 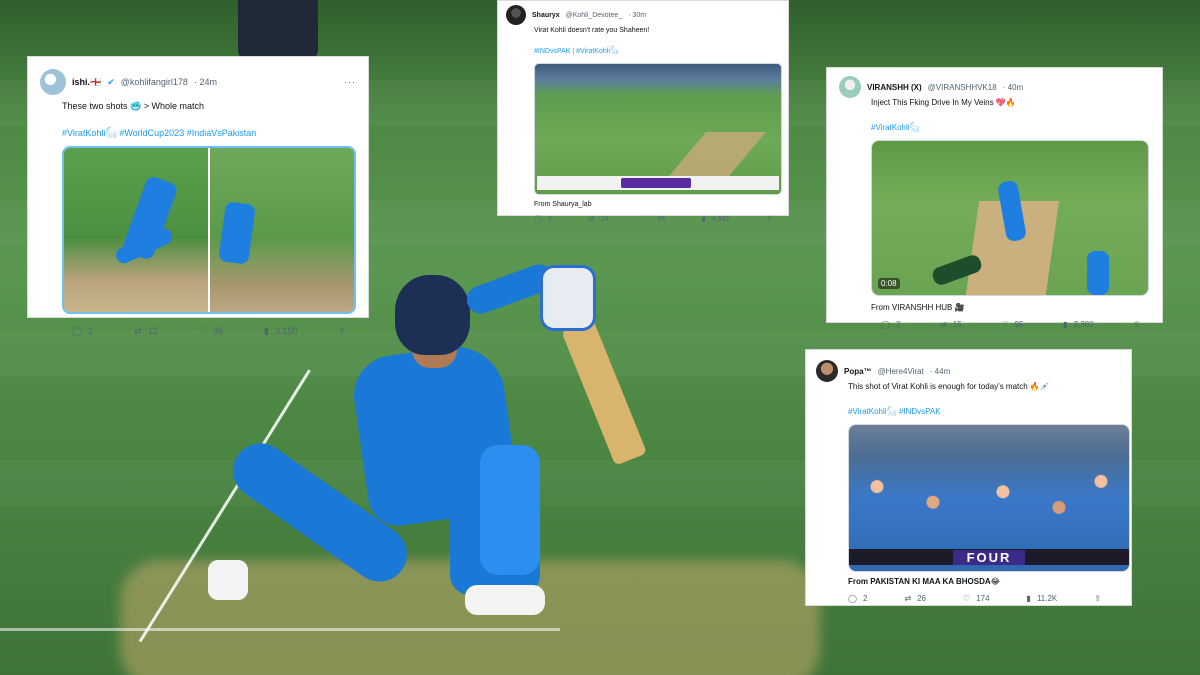 What do you see at coordinates (720, 219) in the screenshot?
I see `views-count: 4,342` at bounding box center [720, 219].